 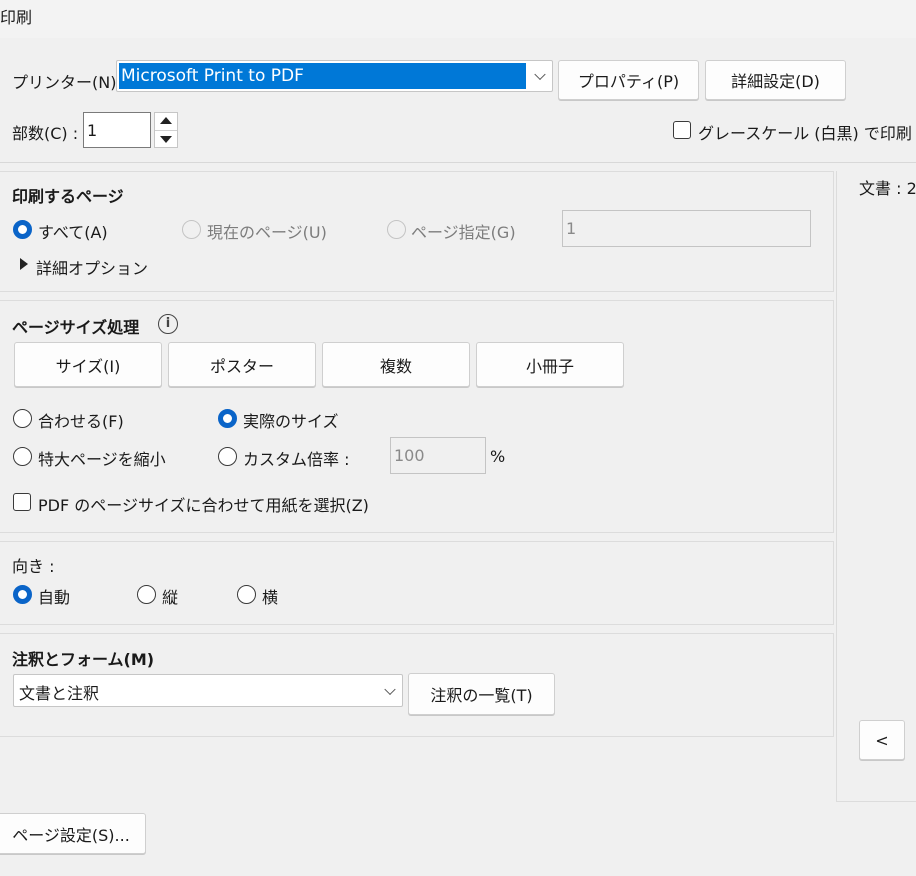 I want to click on page-sizing-heading: ページサイズ処理, so click(x=76, y=327).